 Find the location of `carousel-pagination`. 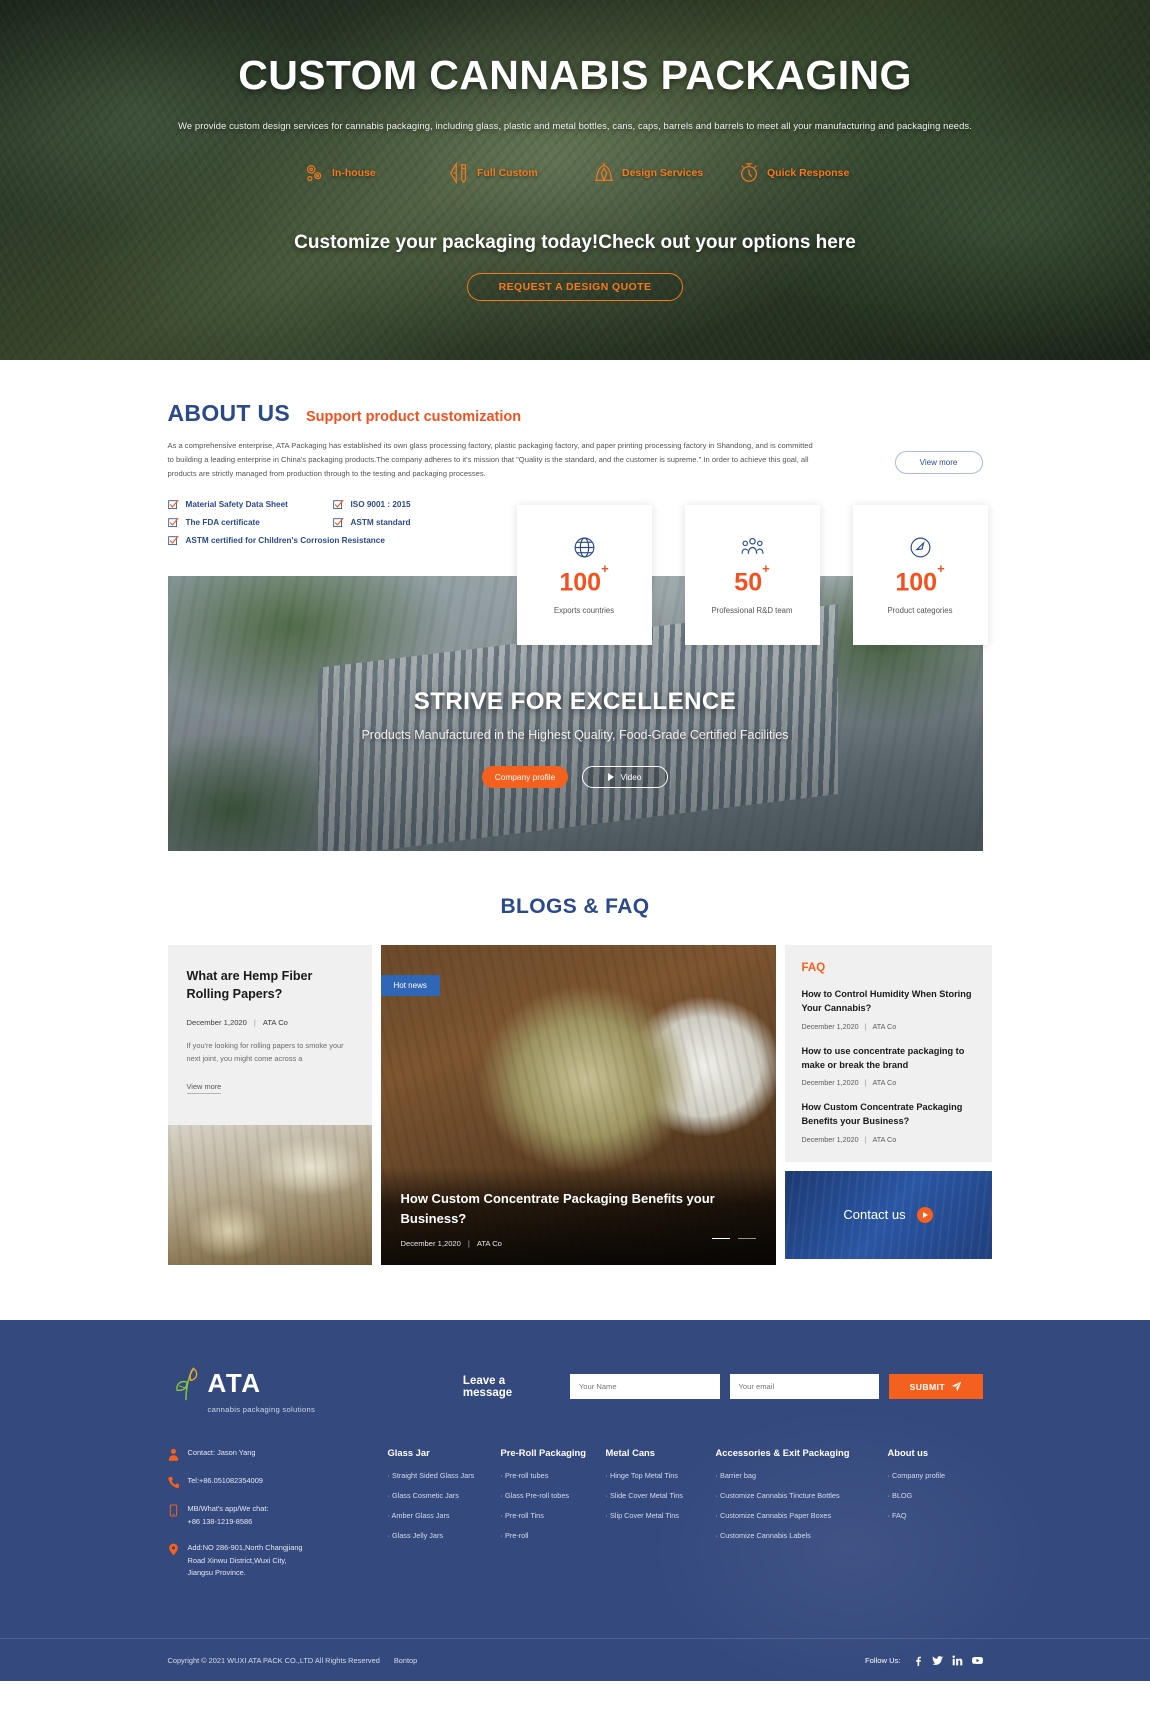

carousel-pagination is located at coordinates (733, 1238).